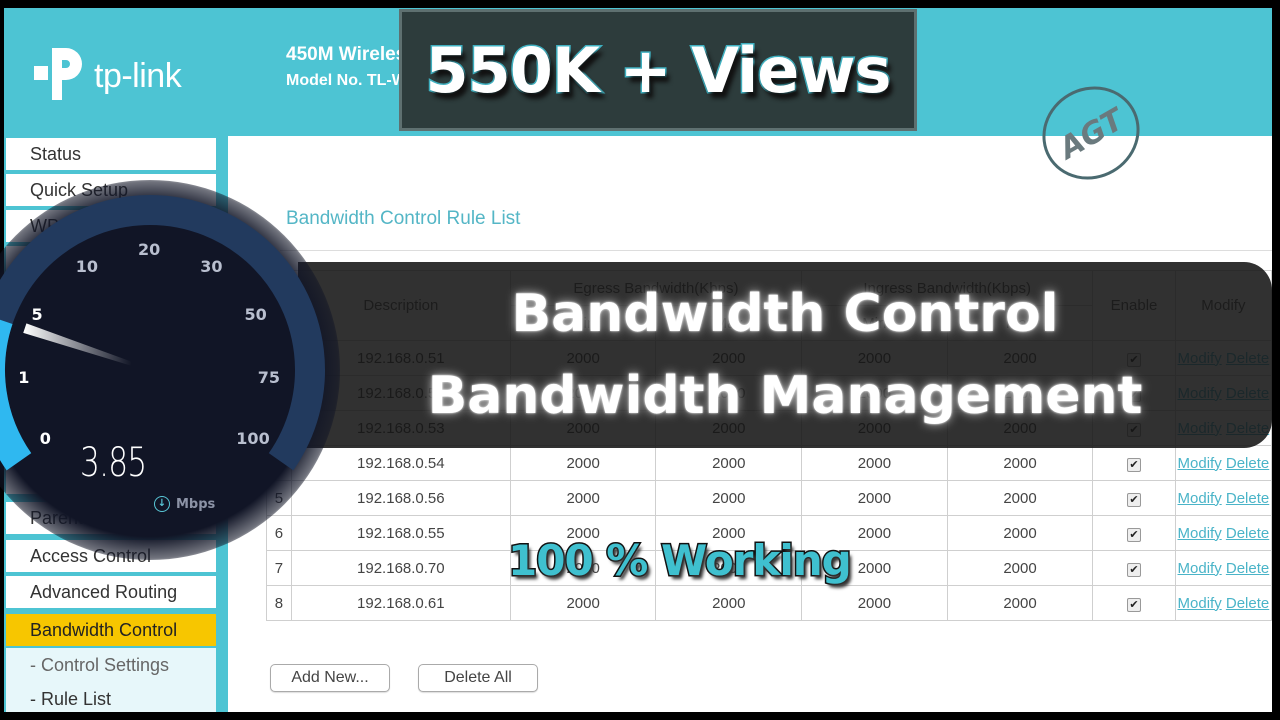  Describe the element at coordinates (196, 504) in the screenshot. I see `gauge-unit-label: Mbps` at that location.